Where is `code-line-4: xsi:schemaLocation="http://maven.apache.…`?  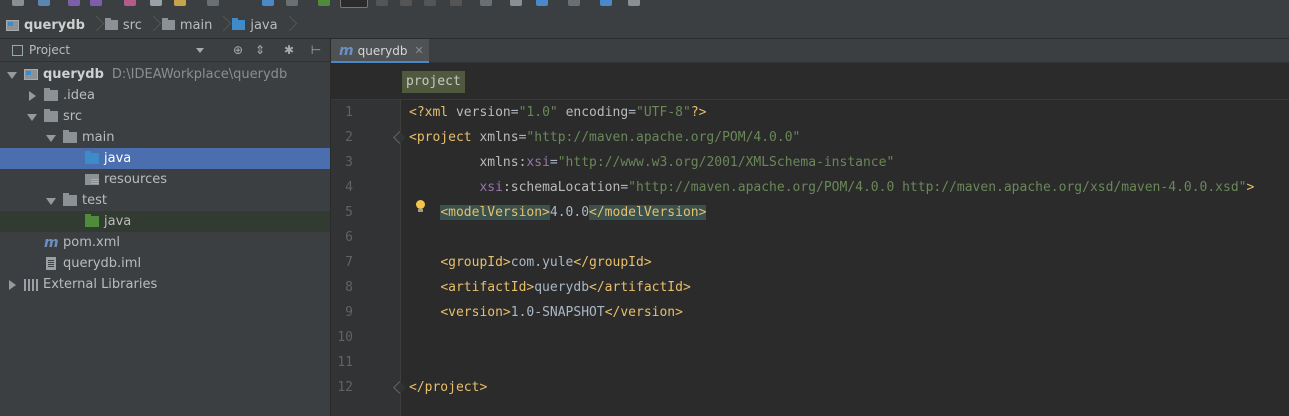
code-line-4: xsi:schemaLocation="http://maven.apache.… is located at coordinates (831, 187).